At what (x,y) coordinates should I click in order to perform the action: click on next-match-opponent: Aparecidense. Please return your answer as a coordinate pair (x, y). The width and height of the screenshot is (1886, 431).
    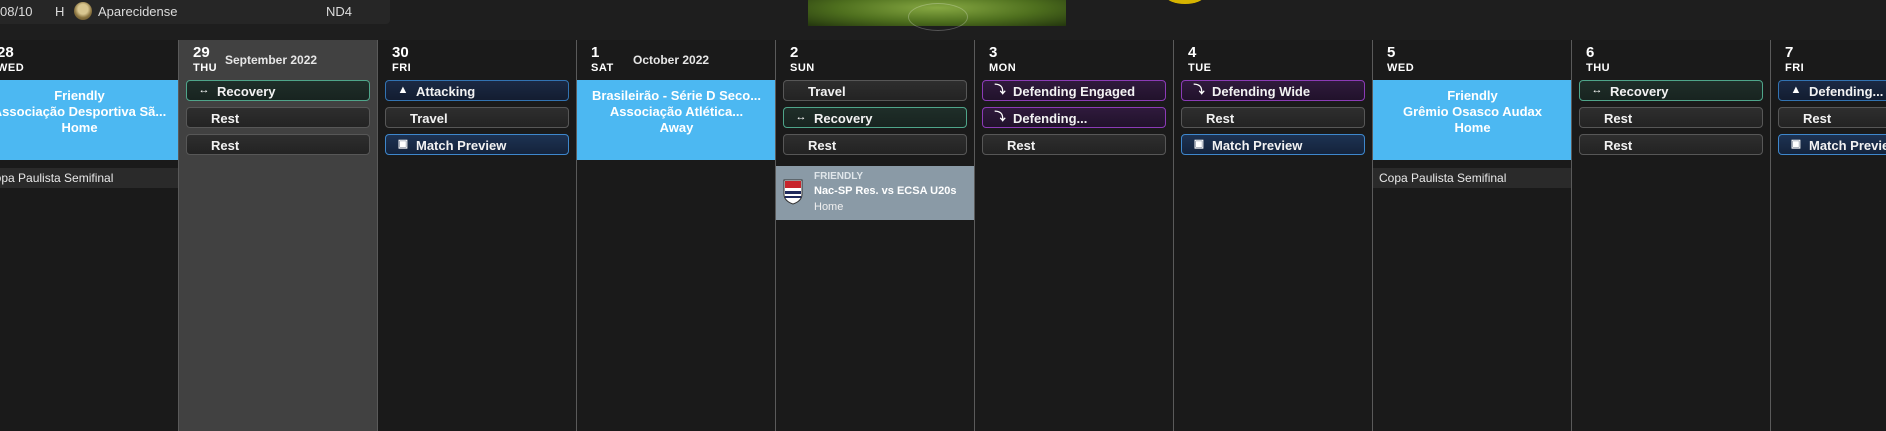
    Looking at the image, I should click on (138, 11).